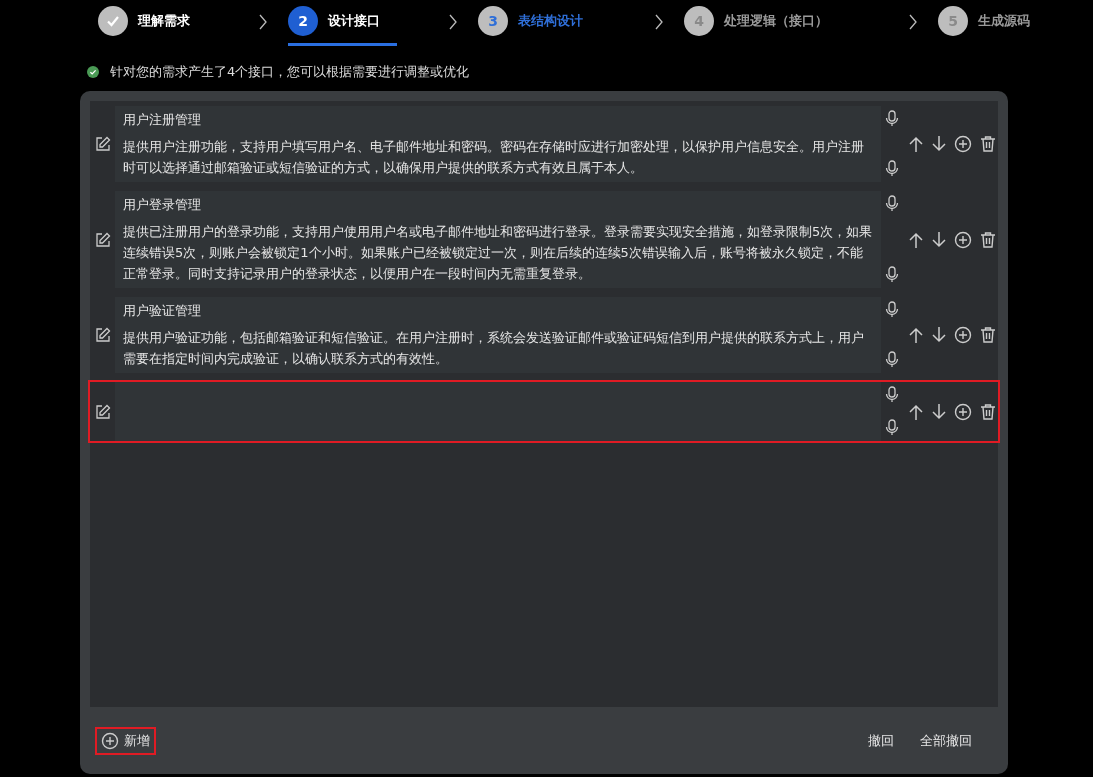 This screenshot has width=1093, height=777. Describe the element at coordinates (162, 205) in the screenshot. I see `interface-title: 用户登录管理` at that location.